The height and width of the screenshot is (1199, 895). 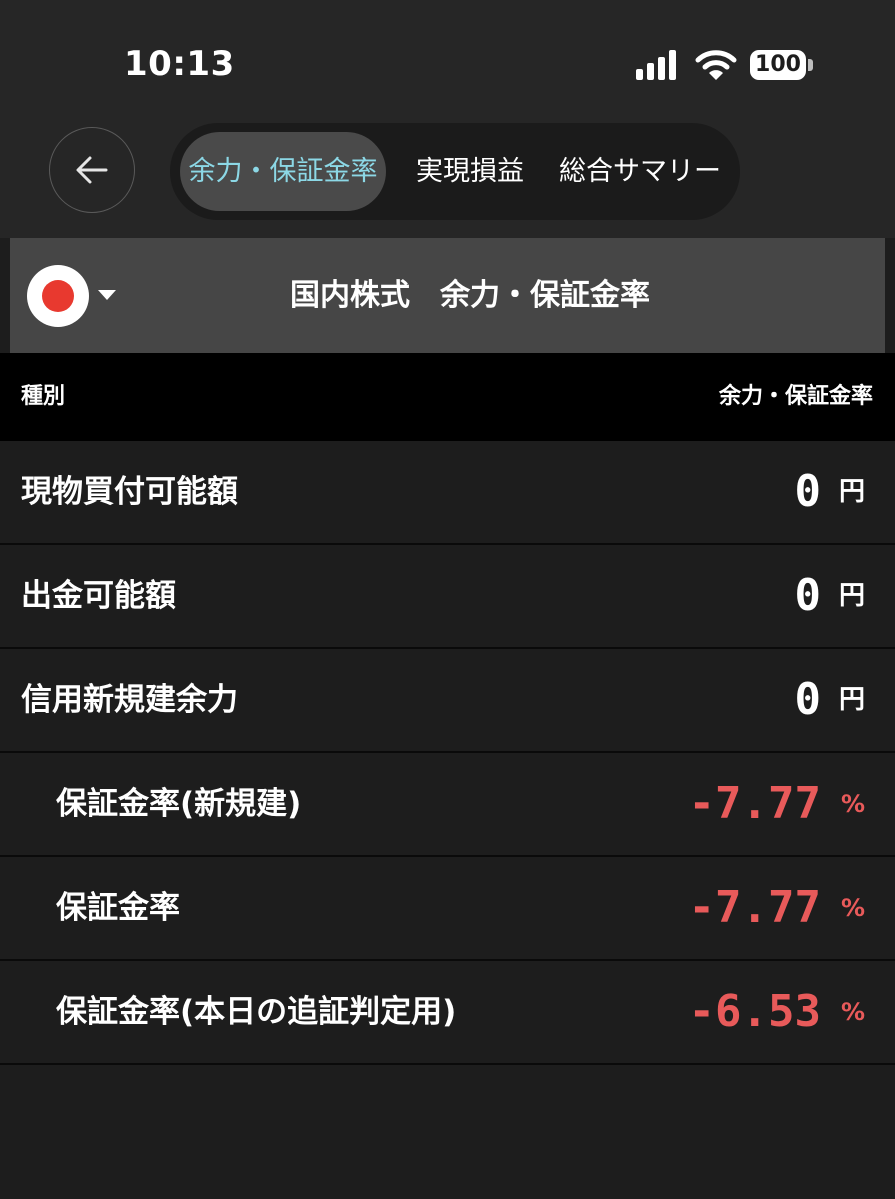 I want to click on back-button, so click(x=92, y=170).